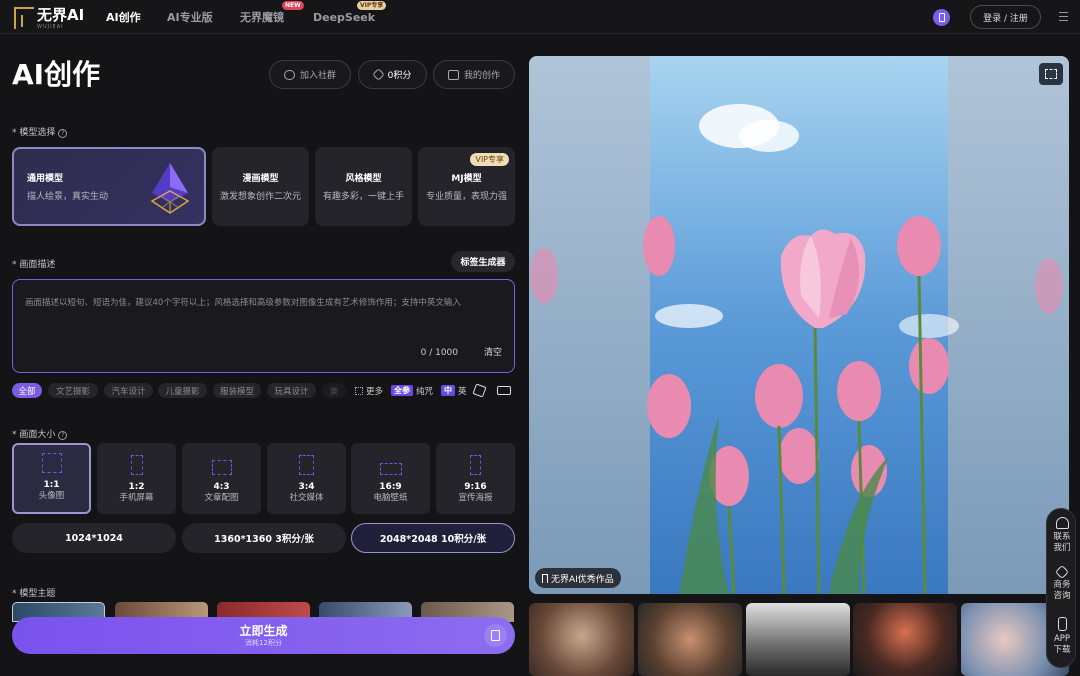  I want to click on generate-button: 立即生成 消耗12积分, so click(263, 635).